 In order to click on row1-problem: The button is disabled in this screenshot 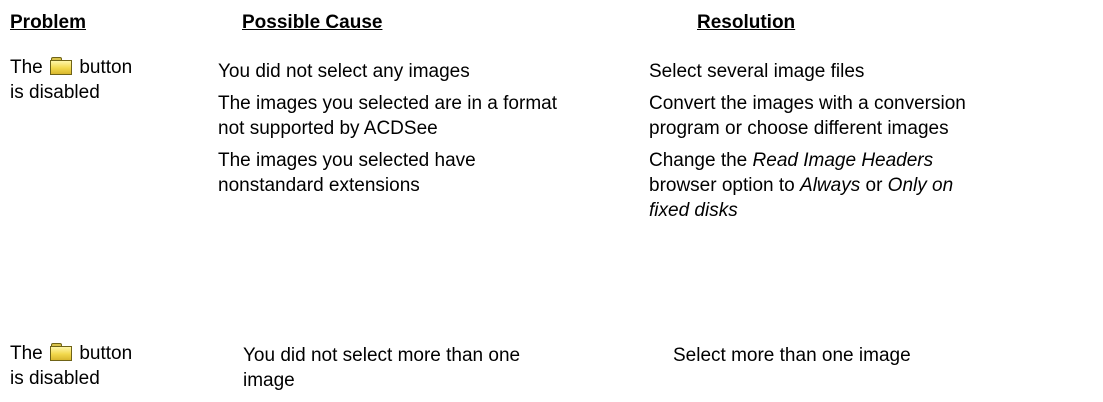, I will do `click(110, 80)`.